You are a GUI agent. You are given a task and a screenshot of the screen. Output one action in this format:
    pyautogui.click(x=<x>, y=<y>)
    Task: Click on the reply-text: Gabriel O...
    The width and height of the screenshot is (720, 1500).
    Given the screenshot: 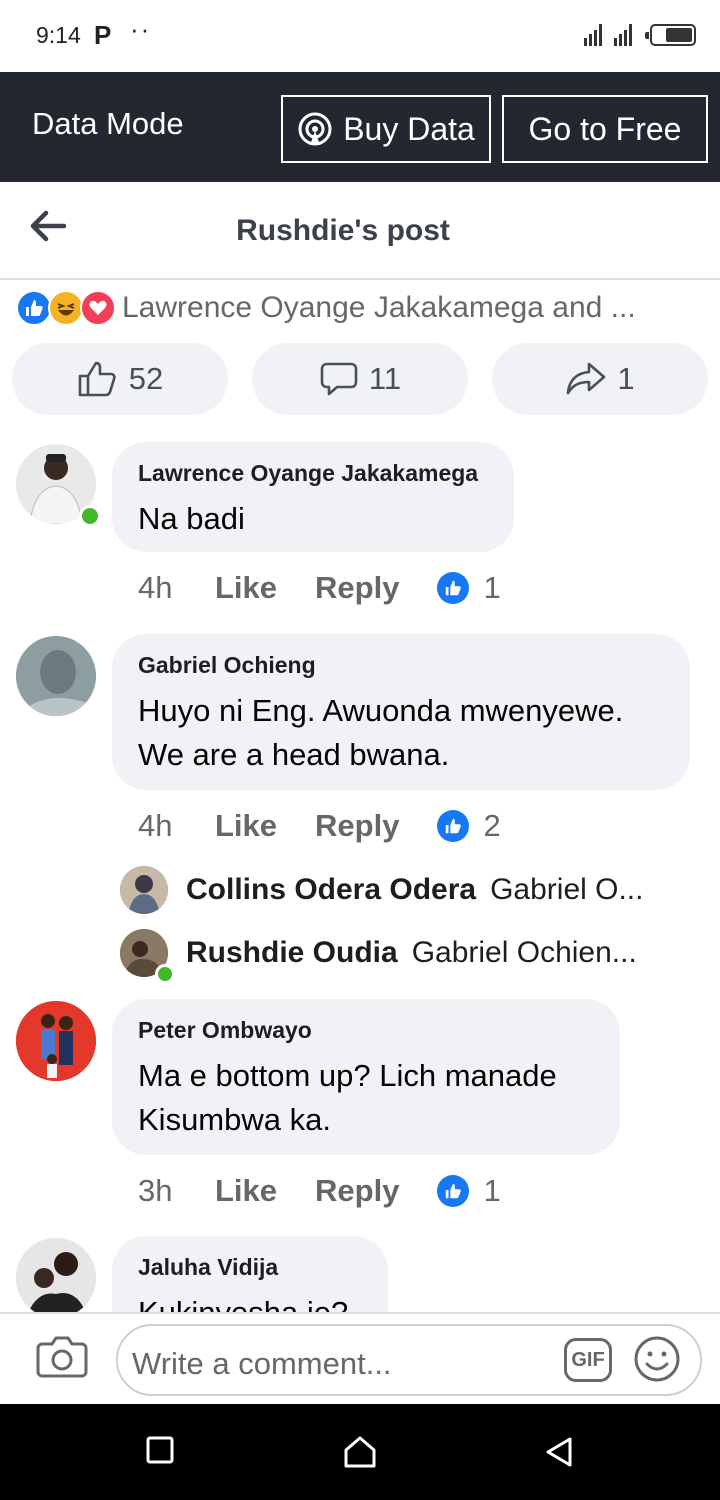 What is the action you would take?
    pyautogui.click(x=567, y=889)
    